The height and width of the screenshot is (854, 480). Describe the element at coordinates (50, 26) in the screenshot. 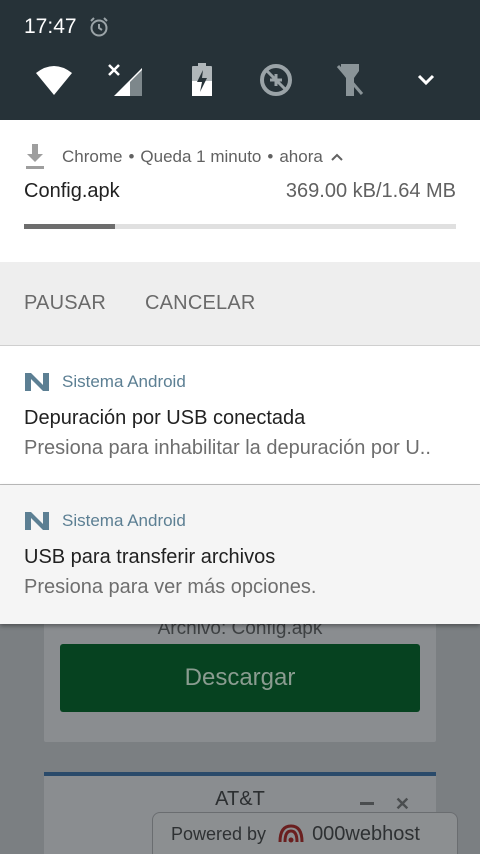

I see `clock: 17:47` at that location.